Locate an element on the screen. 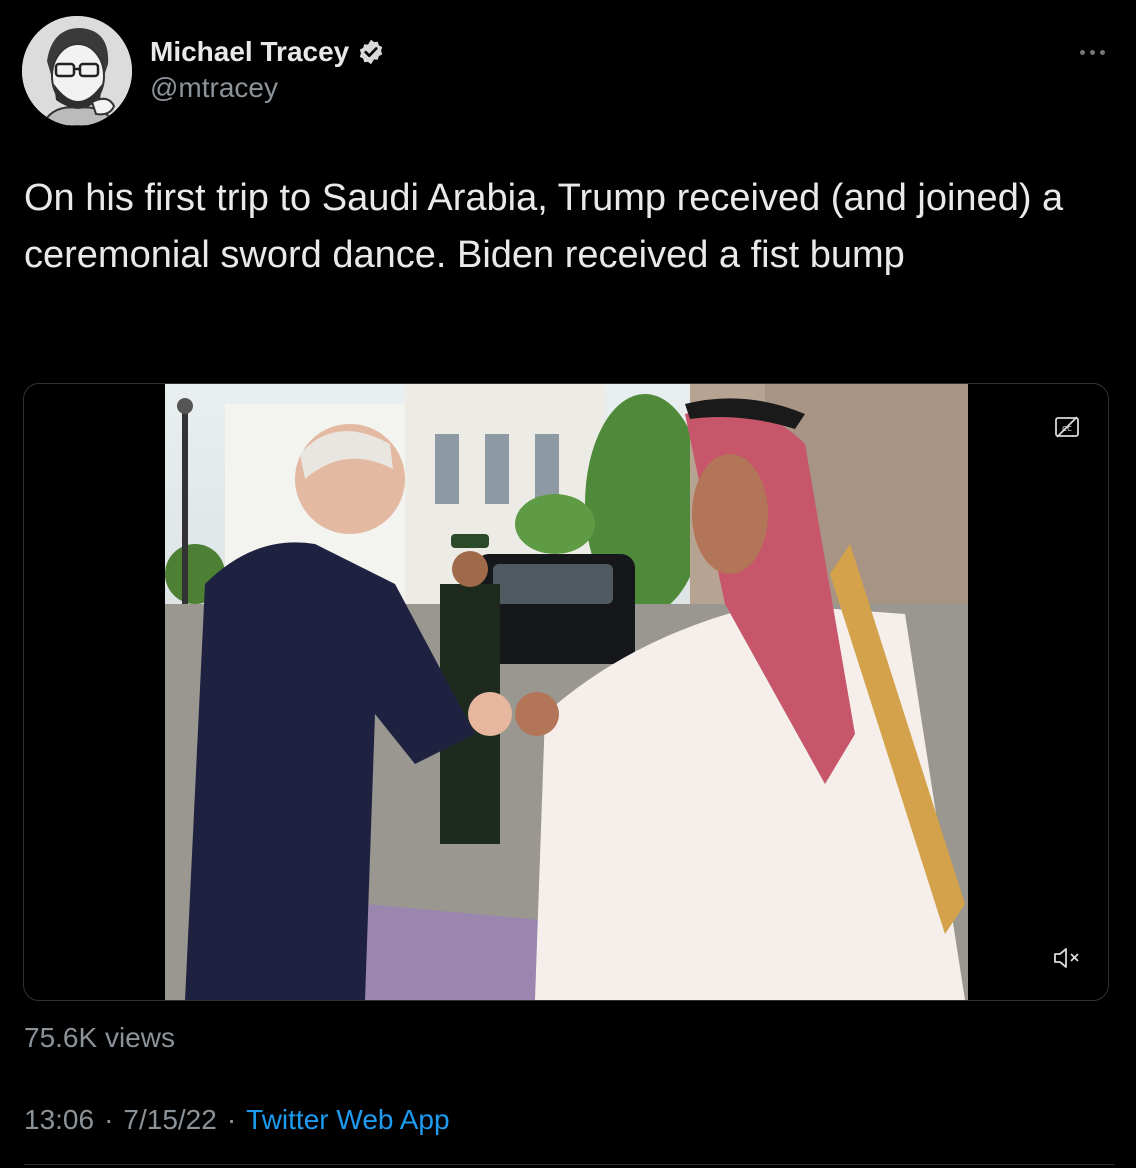 This screenshot has height=1168, width=1136. mute-icon is located at coordinates (1067, 958).